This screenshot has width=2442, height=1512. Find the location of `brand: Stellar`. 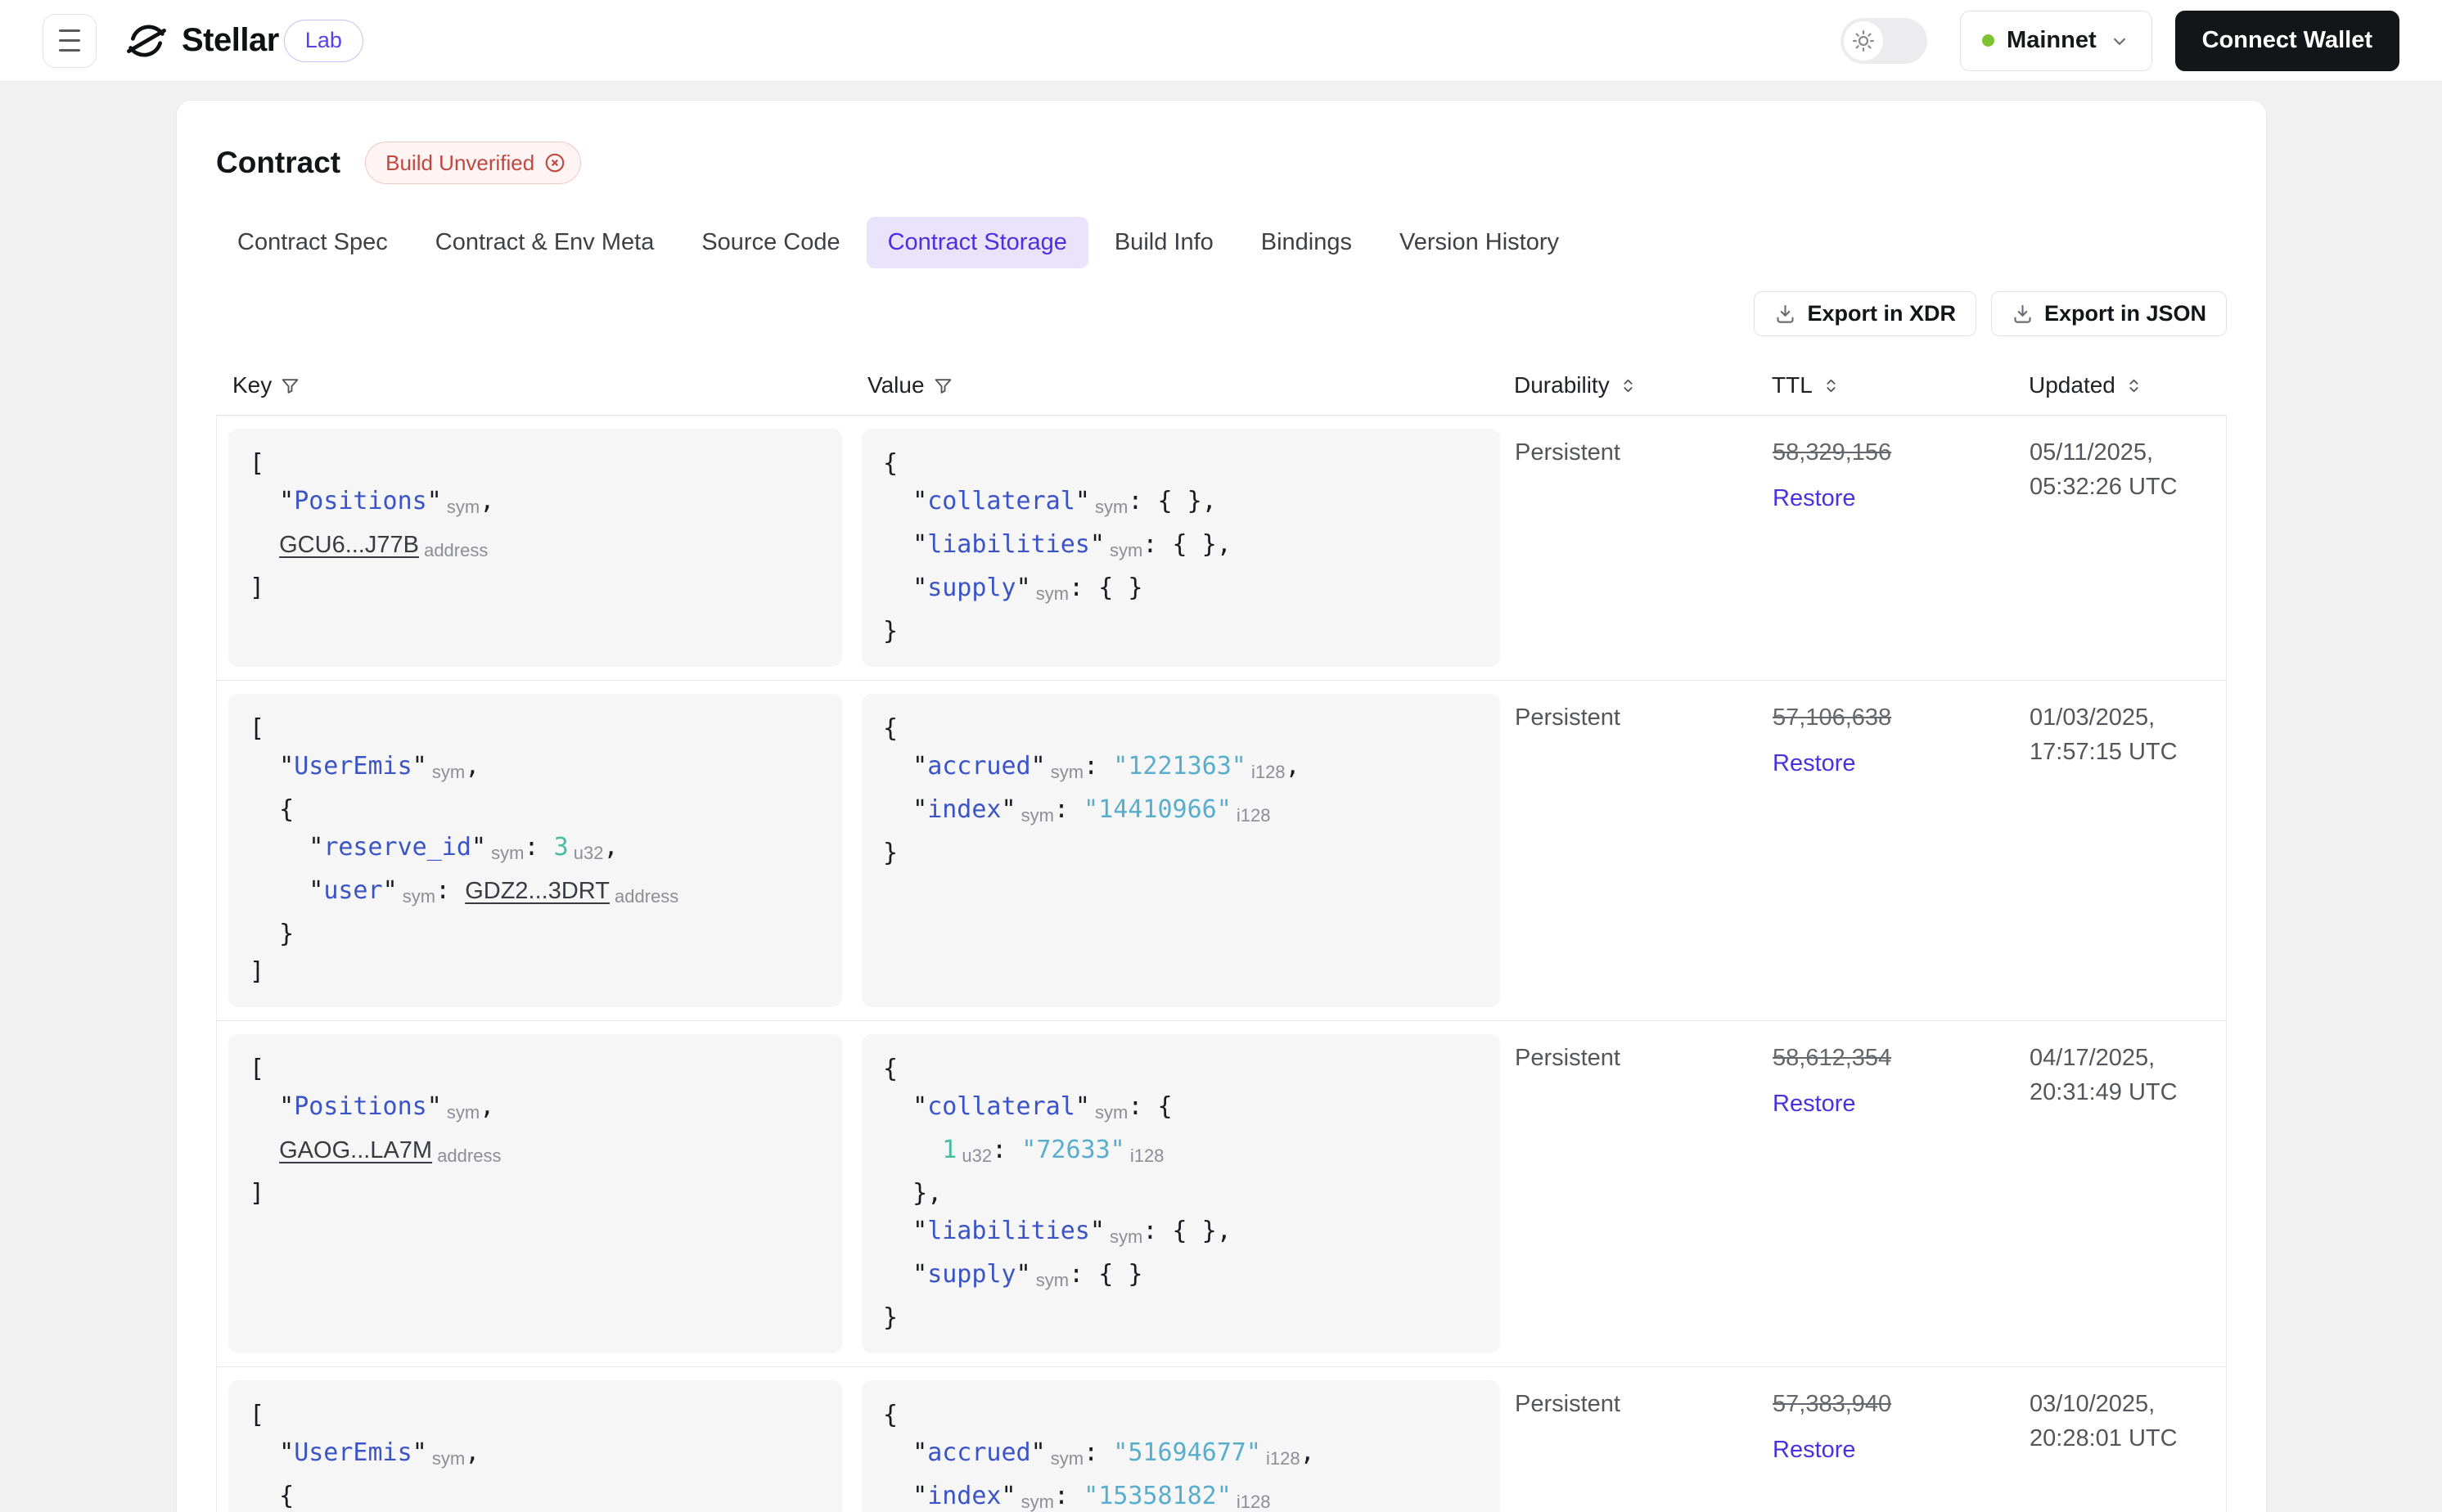

brand: Stellar is located at coordinates (201, 41).